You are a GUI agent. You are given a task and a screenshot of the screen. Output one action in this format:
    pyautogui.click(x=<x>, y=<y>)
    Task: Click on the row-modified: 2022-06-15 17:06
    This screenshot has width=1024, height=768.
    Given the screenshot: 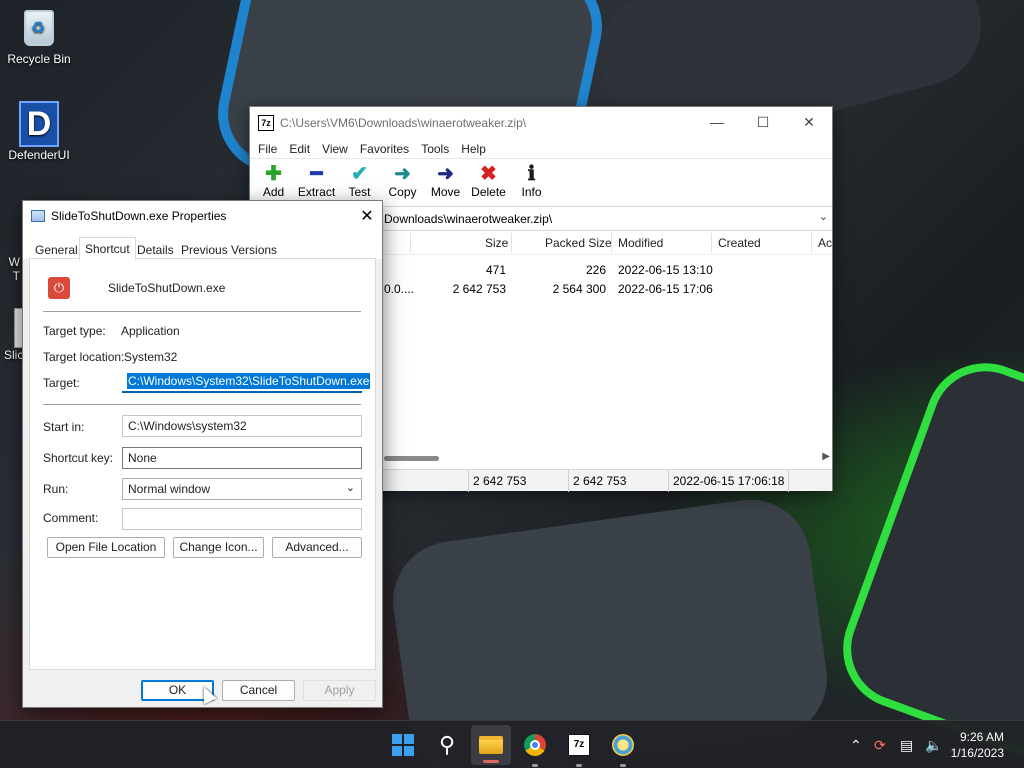 What is the action you would take?
    pyautogui.click(x=665, y=289)
    